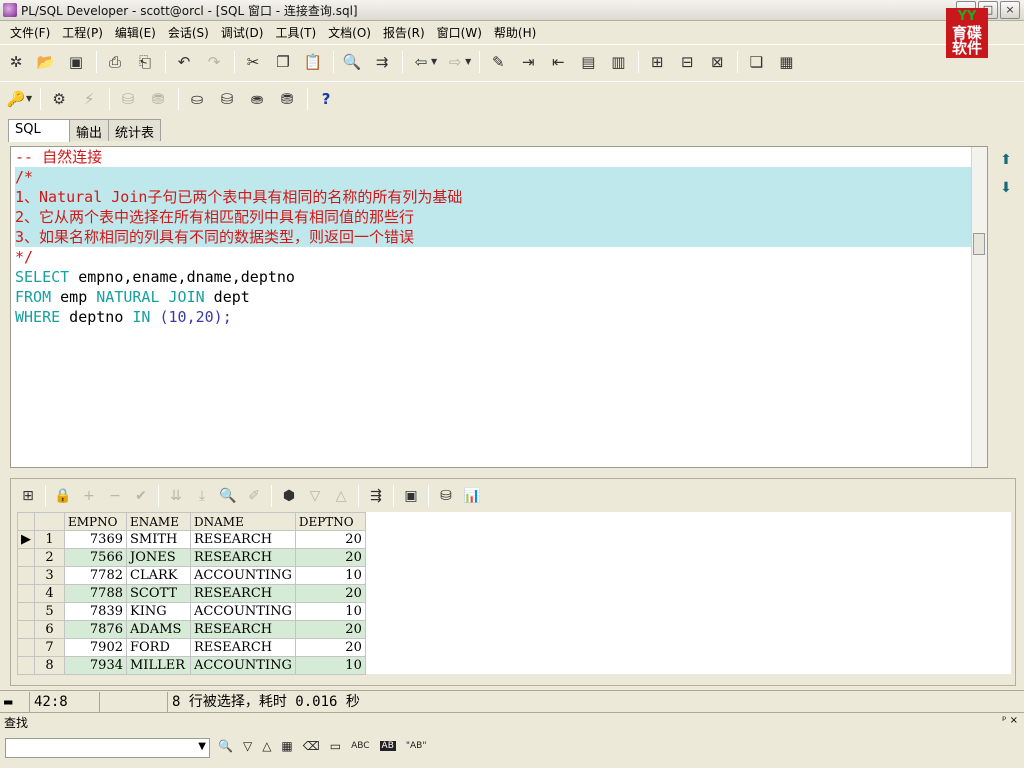 This screenshot has height=768, width=1024. Describe the element at coordinates (214, 62) in the screenshot. I see `redo-icon: ↷` at that location.